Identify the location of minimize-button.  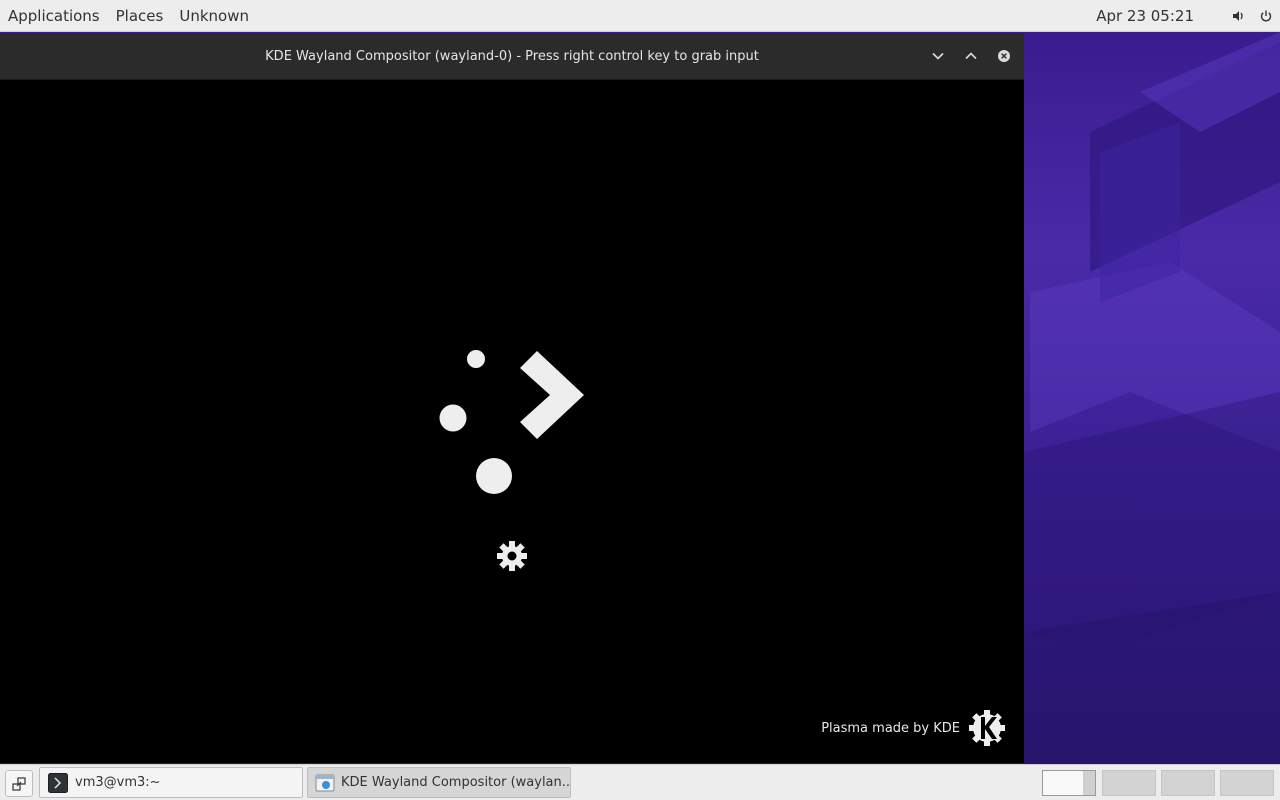
(937, 56).